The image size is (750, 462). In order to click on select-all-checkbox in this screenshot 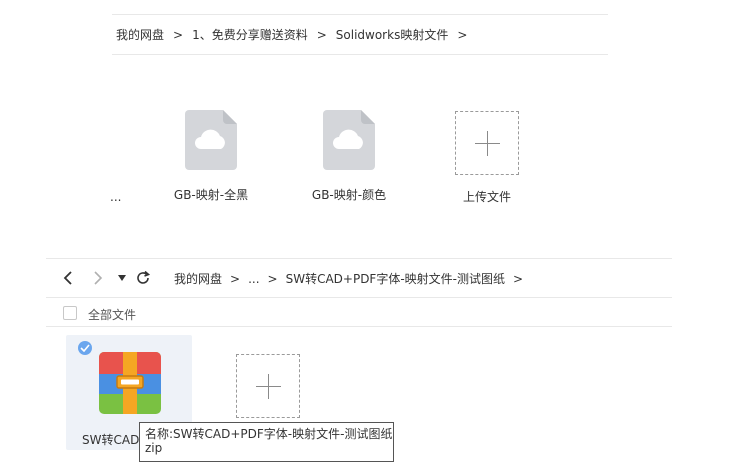, I will do `click(70, 313)`.